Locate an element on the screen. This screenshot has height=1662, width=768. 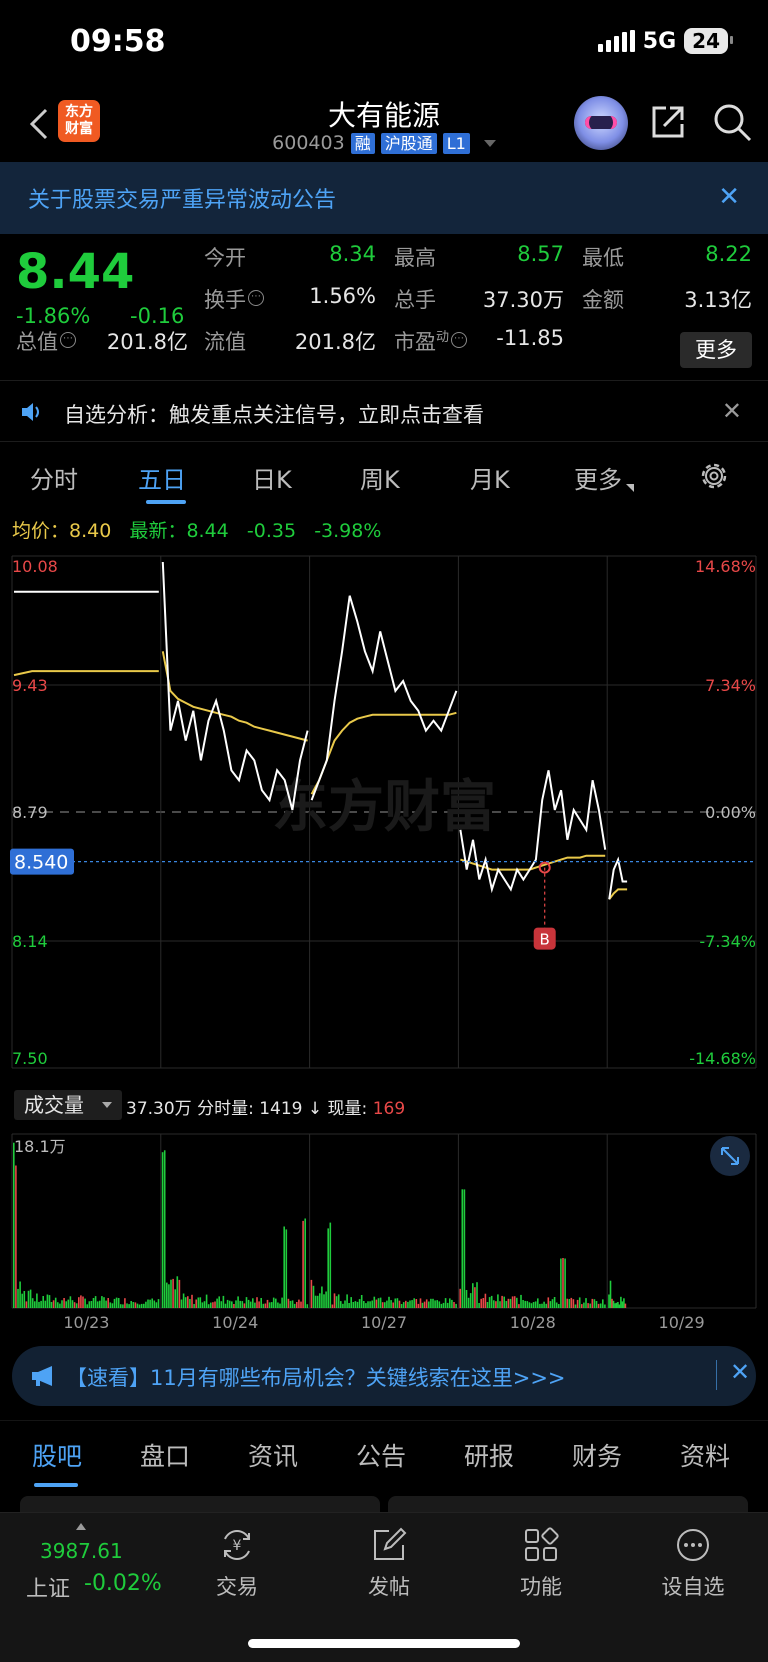
signal-alert-bar: 自选分析：触发重点关注信号，立即点击查看 ✕ is located at coordinates (384, 411).